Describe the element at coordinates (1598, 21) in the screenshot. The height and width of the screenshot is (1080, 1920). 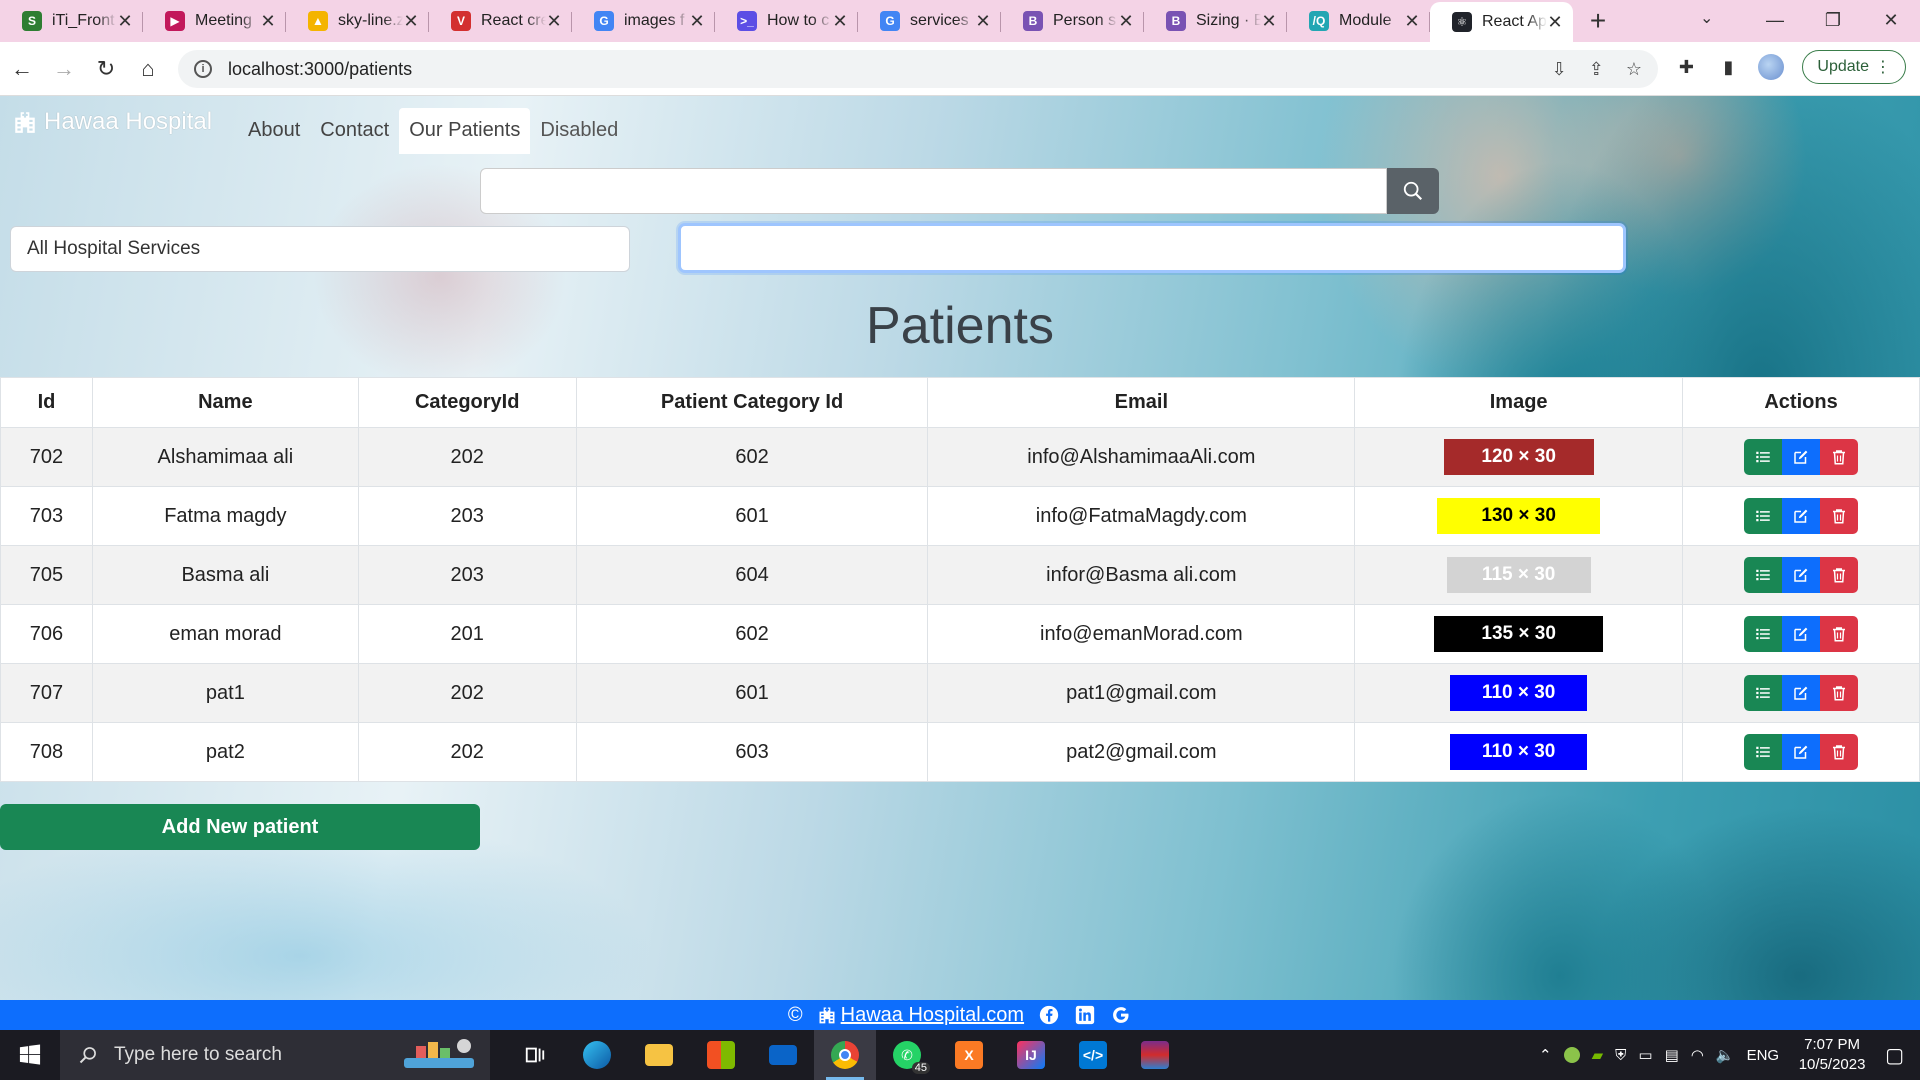
I see `new-tab-plus-icon: +` at that location.